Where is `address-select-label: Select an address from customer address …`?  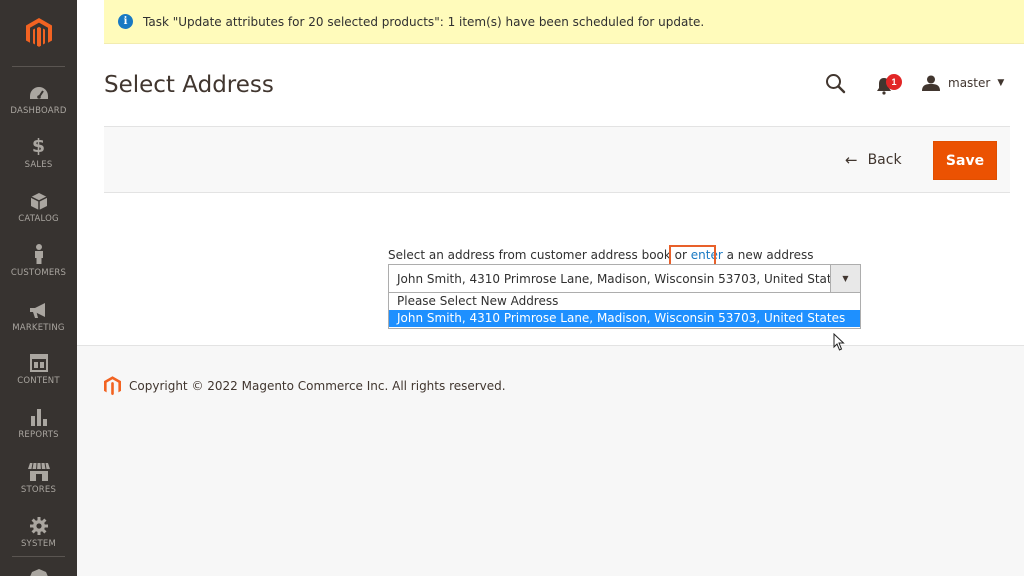
address-select-label: Select an address from customer address … is located at coordinates (601, 255).